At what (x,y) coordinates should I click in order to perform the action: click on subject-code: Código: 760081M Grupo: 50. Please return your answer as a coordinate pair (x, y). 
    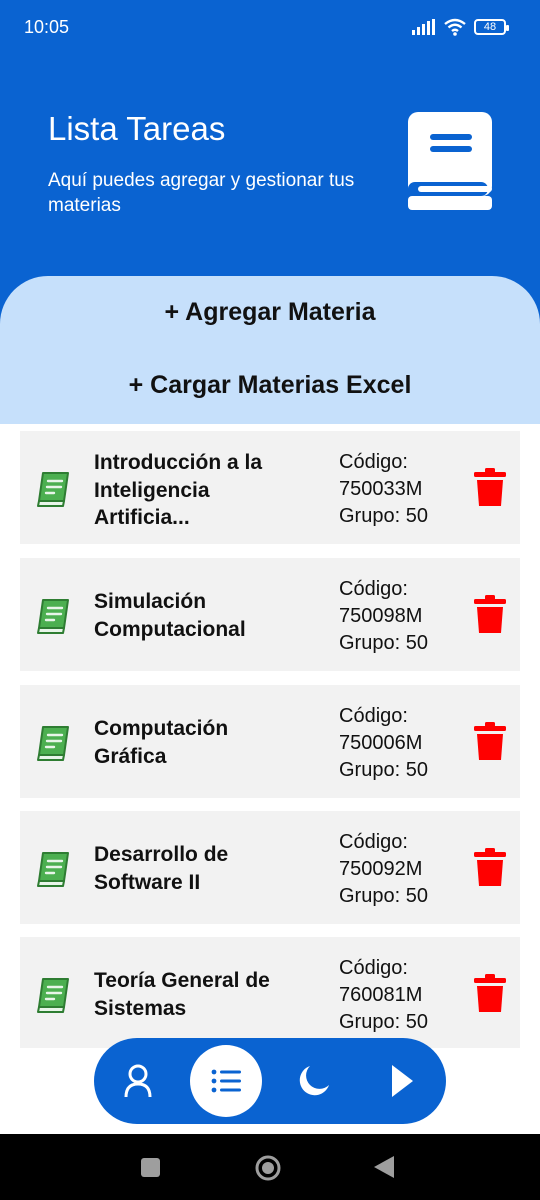
    Looking at the image, I should click on (383, 995).